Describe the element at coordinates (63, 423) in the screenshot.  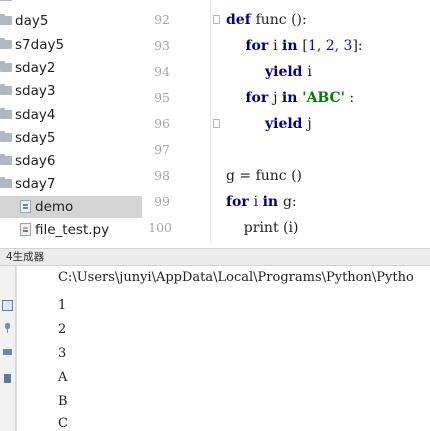
I see `console-output-line: C` at that location.